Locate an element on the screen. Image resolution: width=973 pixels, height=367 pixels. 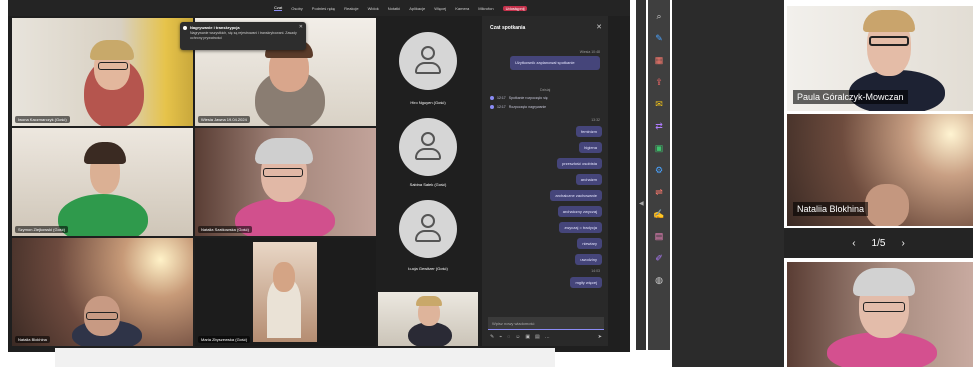
format-icon: ✎ is located at coordinates (492, 337).